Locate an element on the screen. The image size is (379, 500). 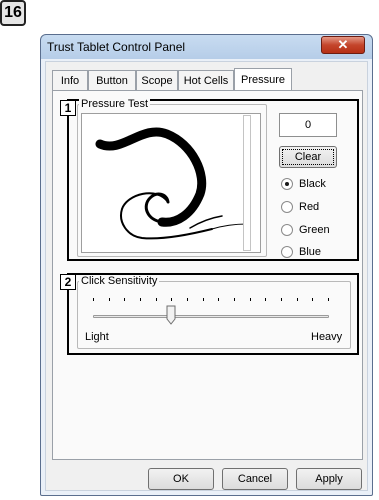
radio-label: Green is located at coordinates (314, 230).